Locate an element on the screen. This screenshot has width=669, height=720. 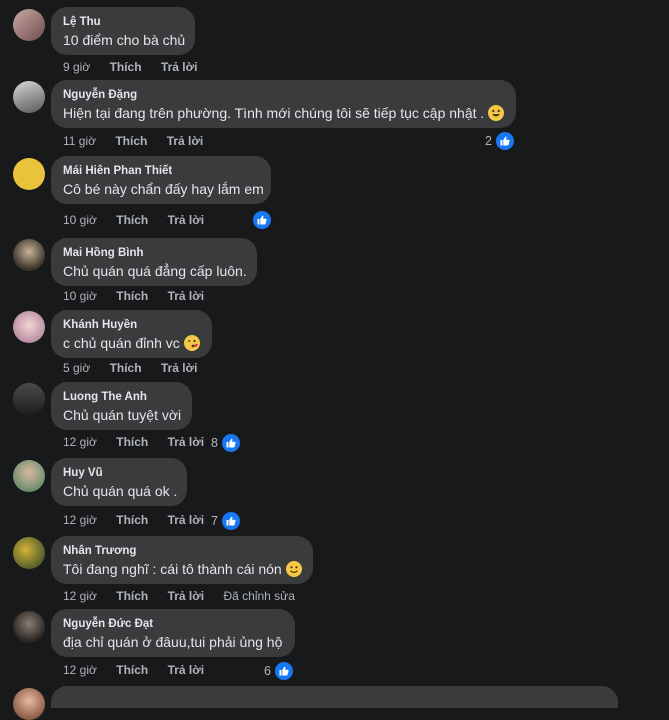
comment-actions: 12 giờ Thích Trả lời Đã chỉnh sửa is located at coordinates (187, 596).